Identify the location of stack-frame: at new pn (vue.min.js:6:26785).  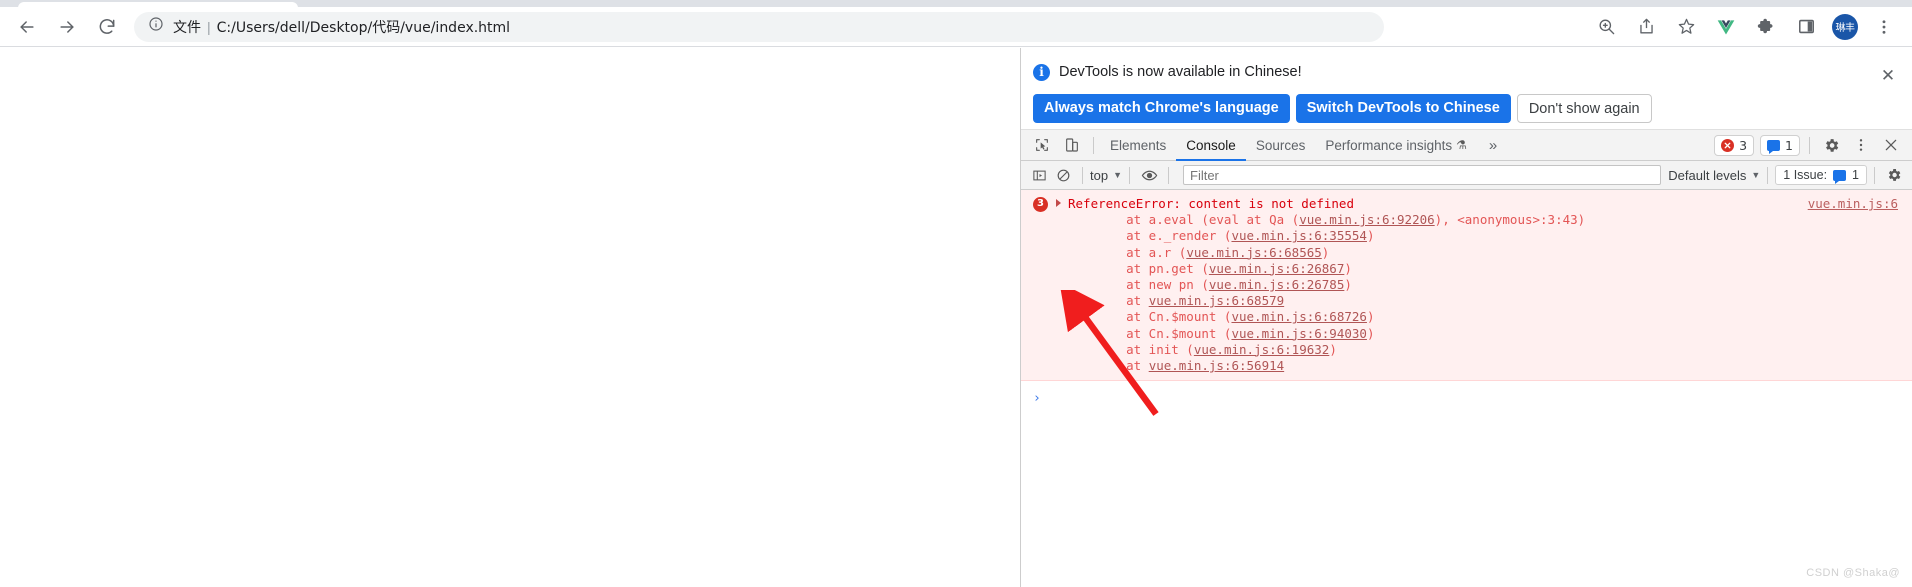
(1466, 285).